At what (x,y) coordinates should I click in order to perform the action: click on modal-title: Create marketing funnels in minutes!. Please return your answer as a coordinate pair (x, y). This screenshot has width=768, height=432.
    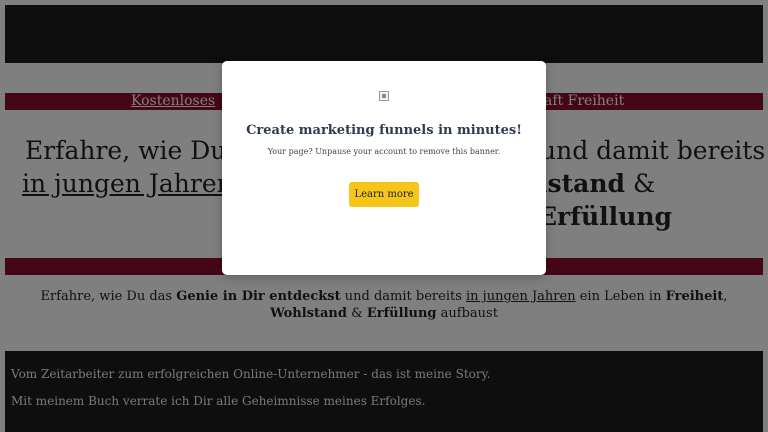
    Looking at the image, I should click on (384, 130).